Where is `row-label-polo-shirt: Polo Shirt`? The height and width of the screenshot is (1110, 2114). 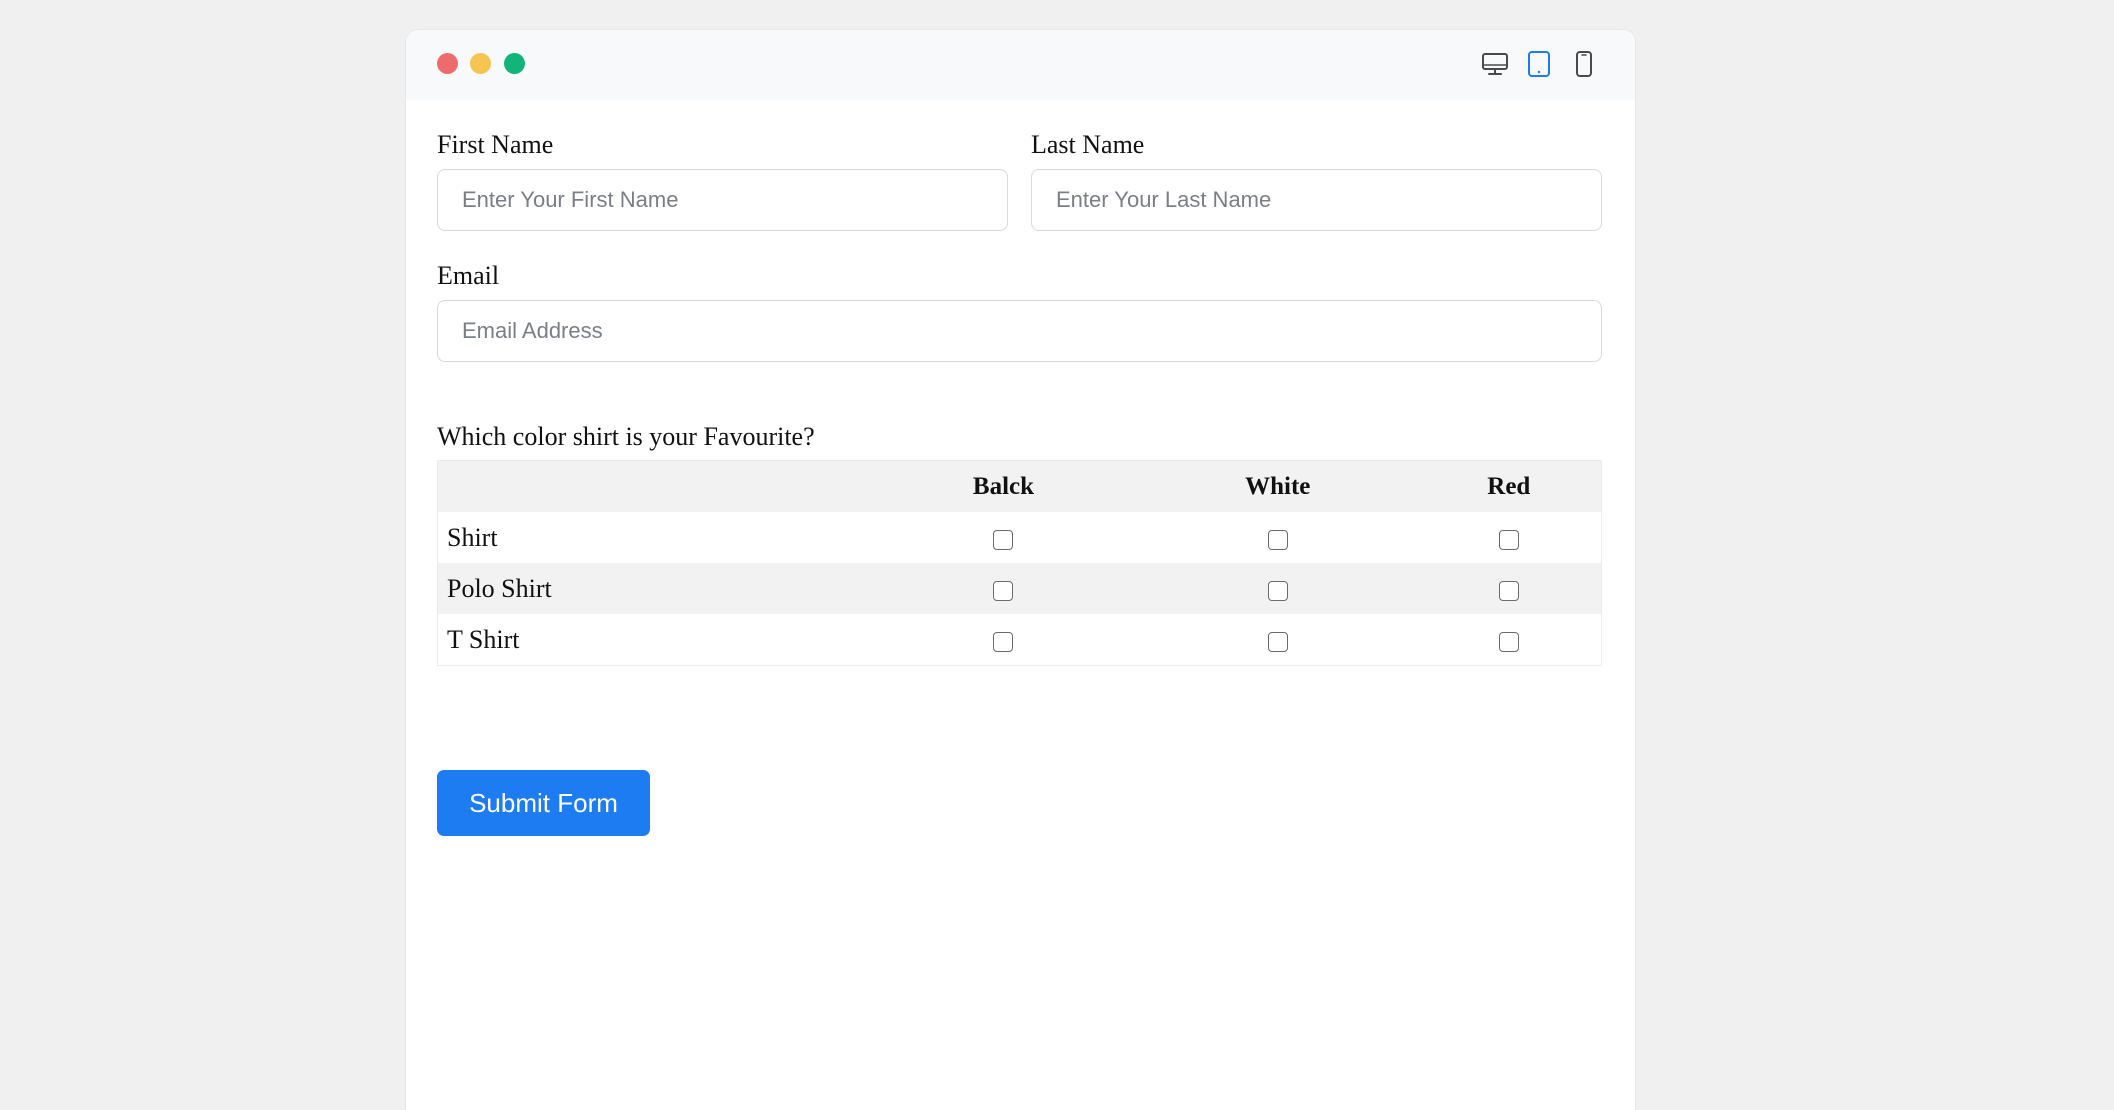 row-label-polo-shirt: Polo Shirt is located at coordinates (653, 588).